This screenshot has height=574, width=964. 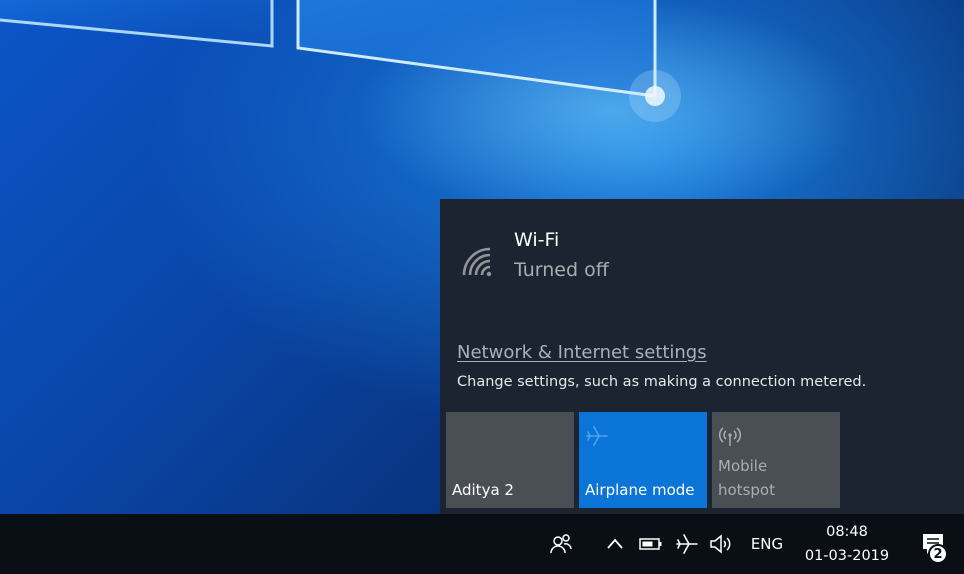 What do you see at coordinates (847, 544) in the screenshot?
I see `clock-button: 08:48 01-03-2019` at bounding box center [847, 544].